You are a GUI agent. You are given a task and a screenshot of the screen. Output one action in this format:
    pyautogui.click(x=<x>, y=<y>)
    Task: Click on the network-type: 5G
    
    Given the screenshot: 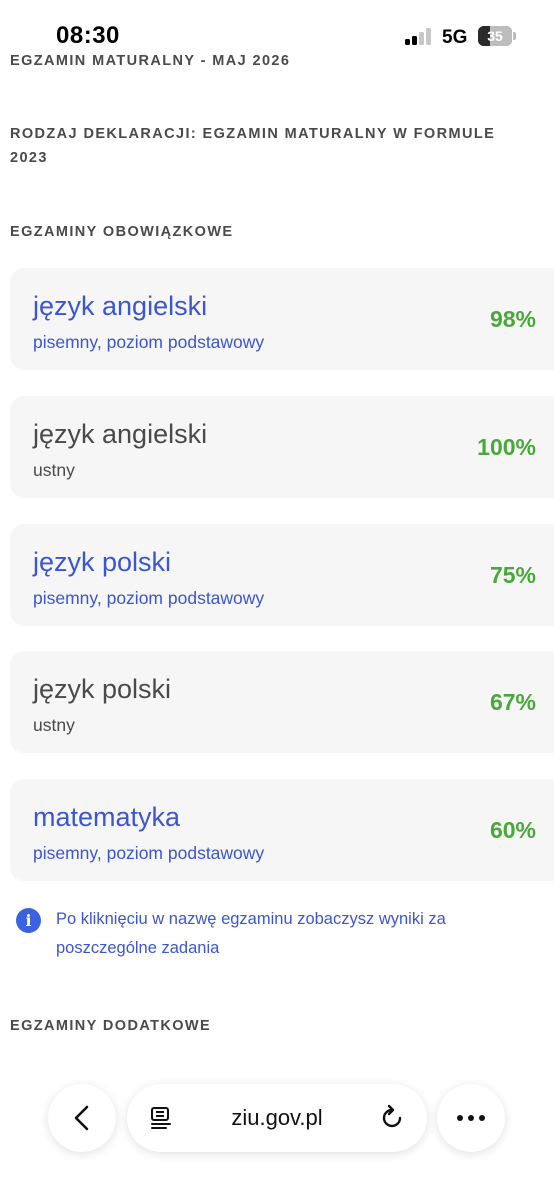 What is the action you would take?
    pyautogui.click(x=455, y=37)
    